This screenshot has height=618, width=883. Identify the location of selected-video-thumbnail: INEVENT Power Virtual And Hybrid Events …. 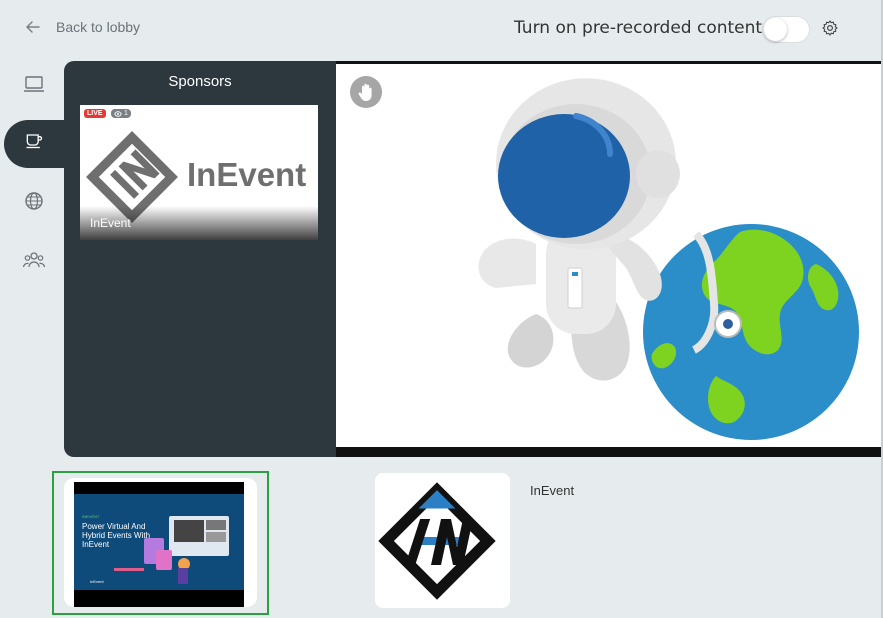
(160, 543).